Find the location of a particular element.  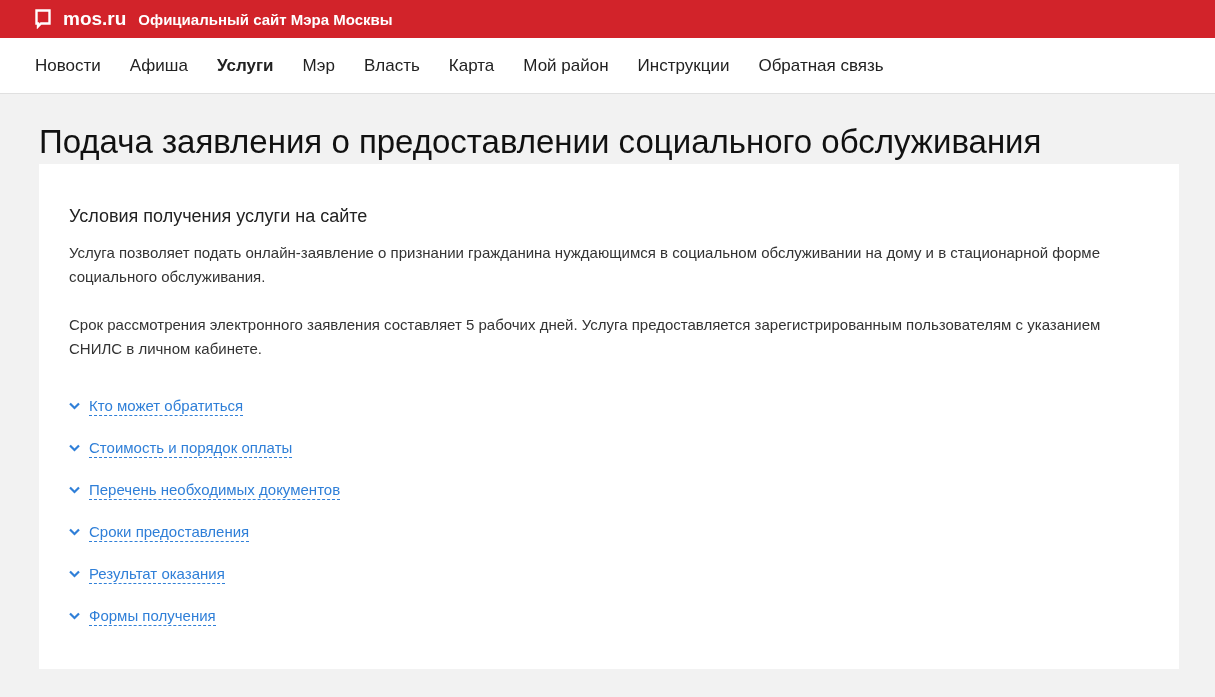

accordion-link: Формы получения is located at coordinates (152, 616).